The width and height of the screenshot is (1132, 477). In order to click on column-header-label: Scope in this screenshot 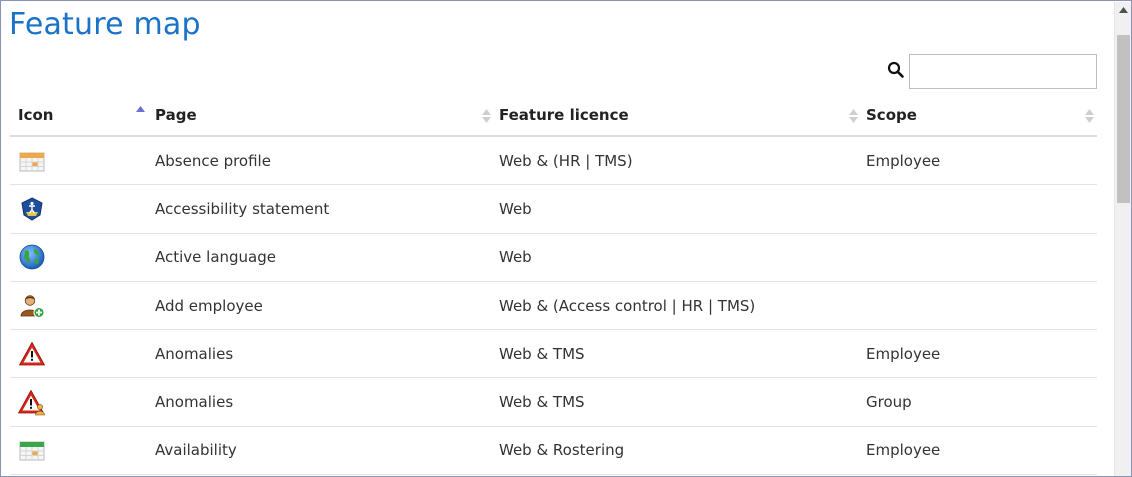, I will do `click(891, 115)`.